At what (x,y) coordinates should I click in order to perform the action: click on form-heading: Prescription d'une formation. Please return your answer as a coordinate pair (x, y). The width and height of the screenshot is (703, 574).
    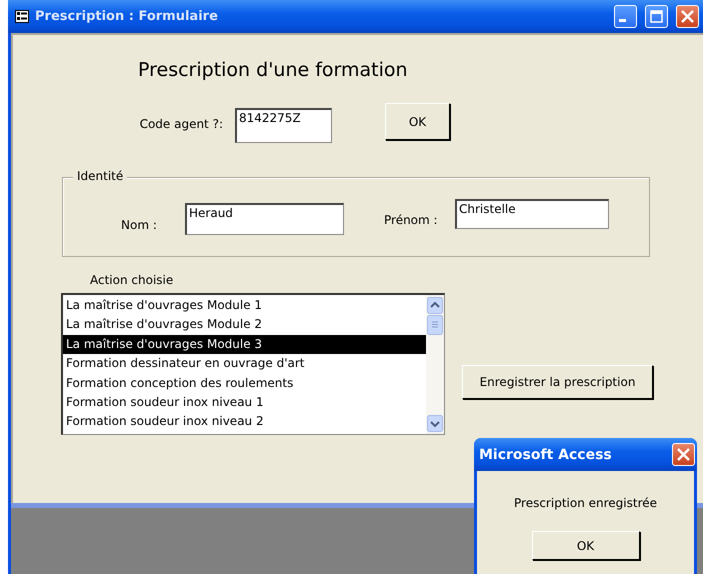
    Looking at the image, I should click on (273, 70).